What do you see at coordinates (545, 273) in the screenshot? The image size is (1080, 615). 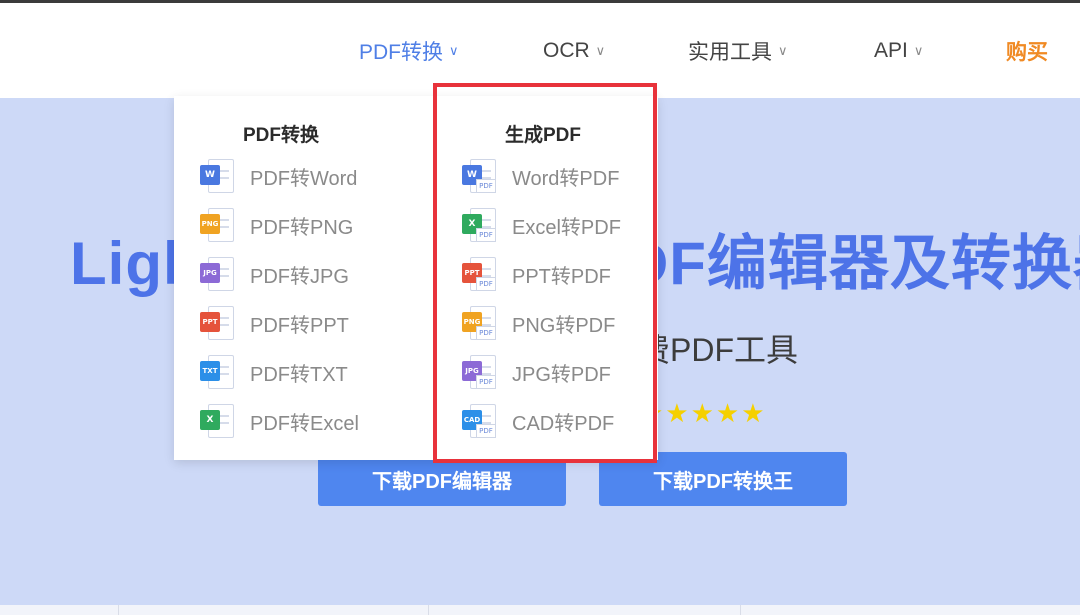 I see `highlight-box` at bounding box center [545, 273].